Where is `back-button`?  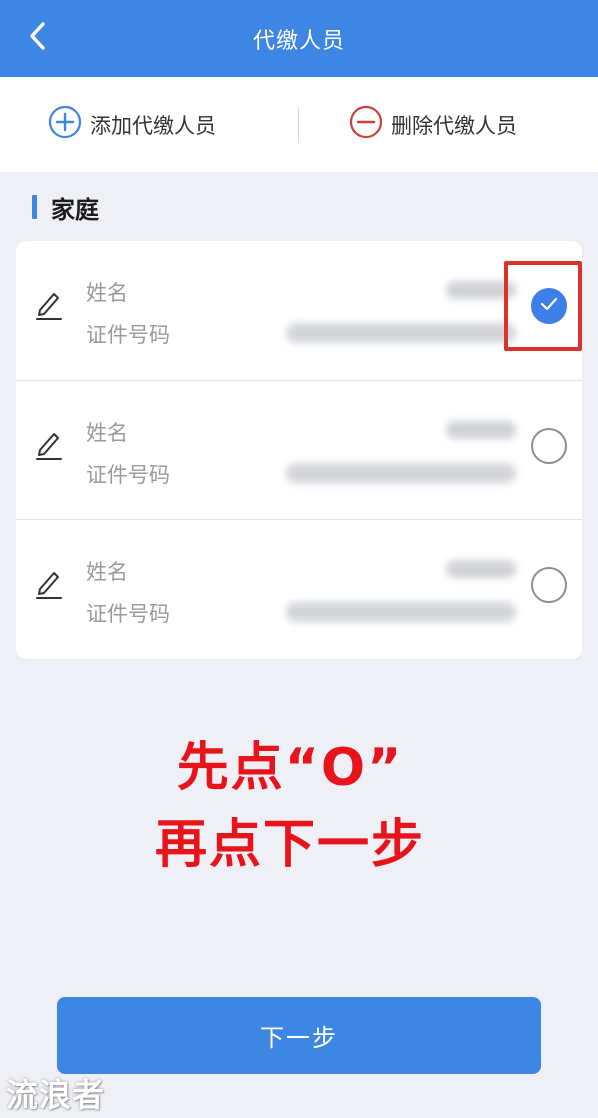 back-button is located at coordinates (38, 38).